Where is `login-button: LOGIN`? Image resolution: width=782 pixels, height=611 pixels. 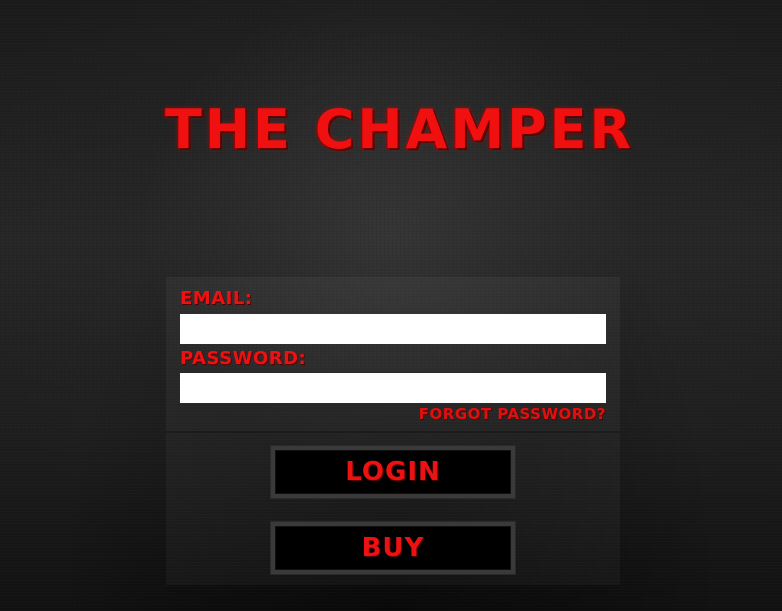
login-button: LOGIN is located at coordinates (393, 472).